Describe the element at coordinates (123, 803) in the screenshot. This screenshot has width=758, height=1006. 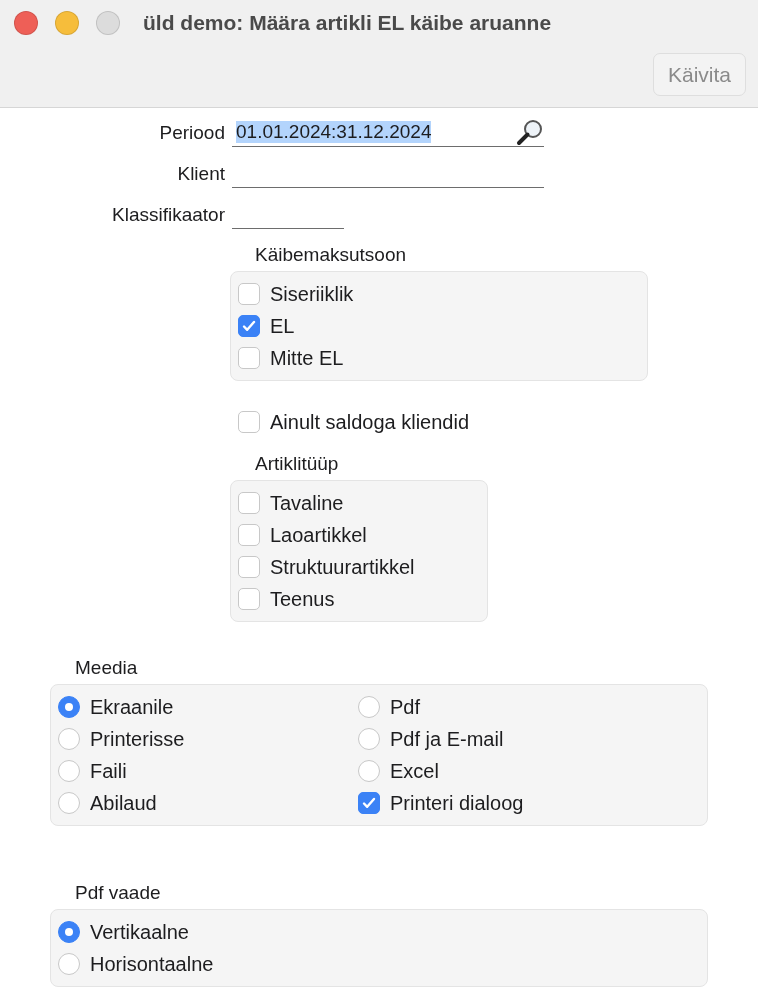
I see `option-label: Abilaud` at that location.